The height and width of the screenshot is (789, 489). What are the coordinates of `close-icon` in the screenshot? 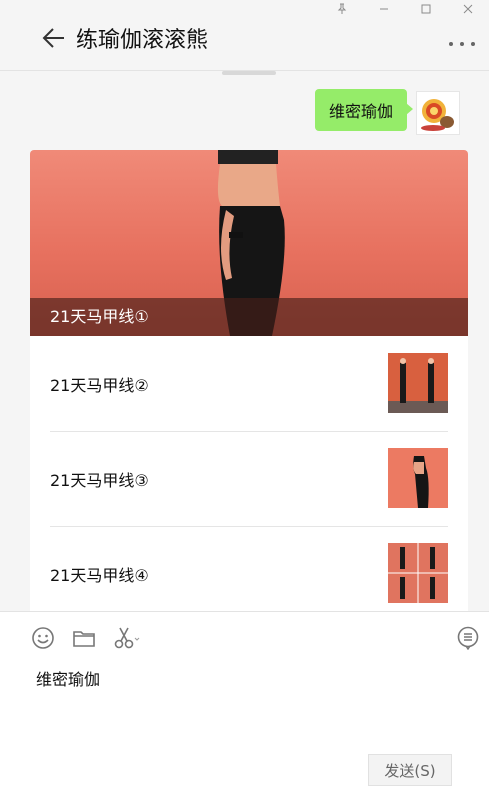 It's located at (468, 9).